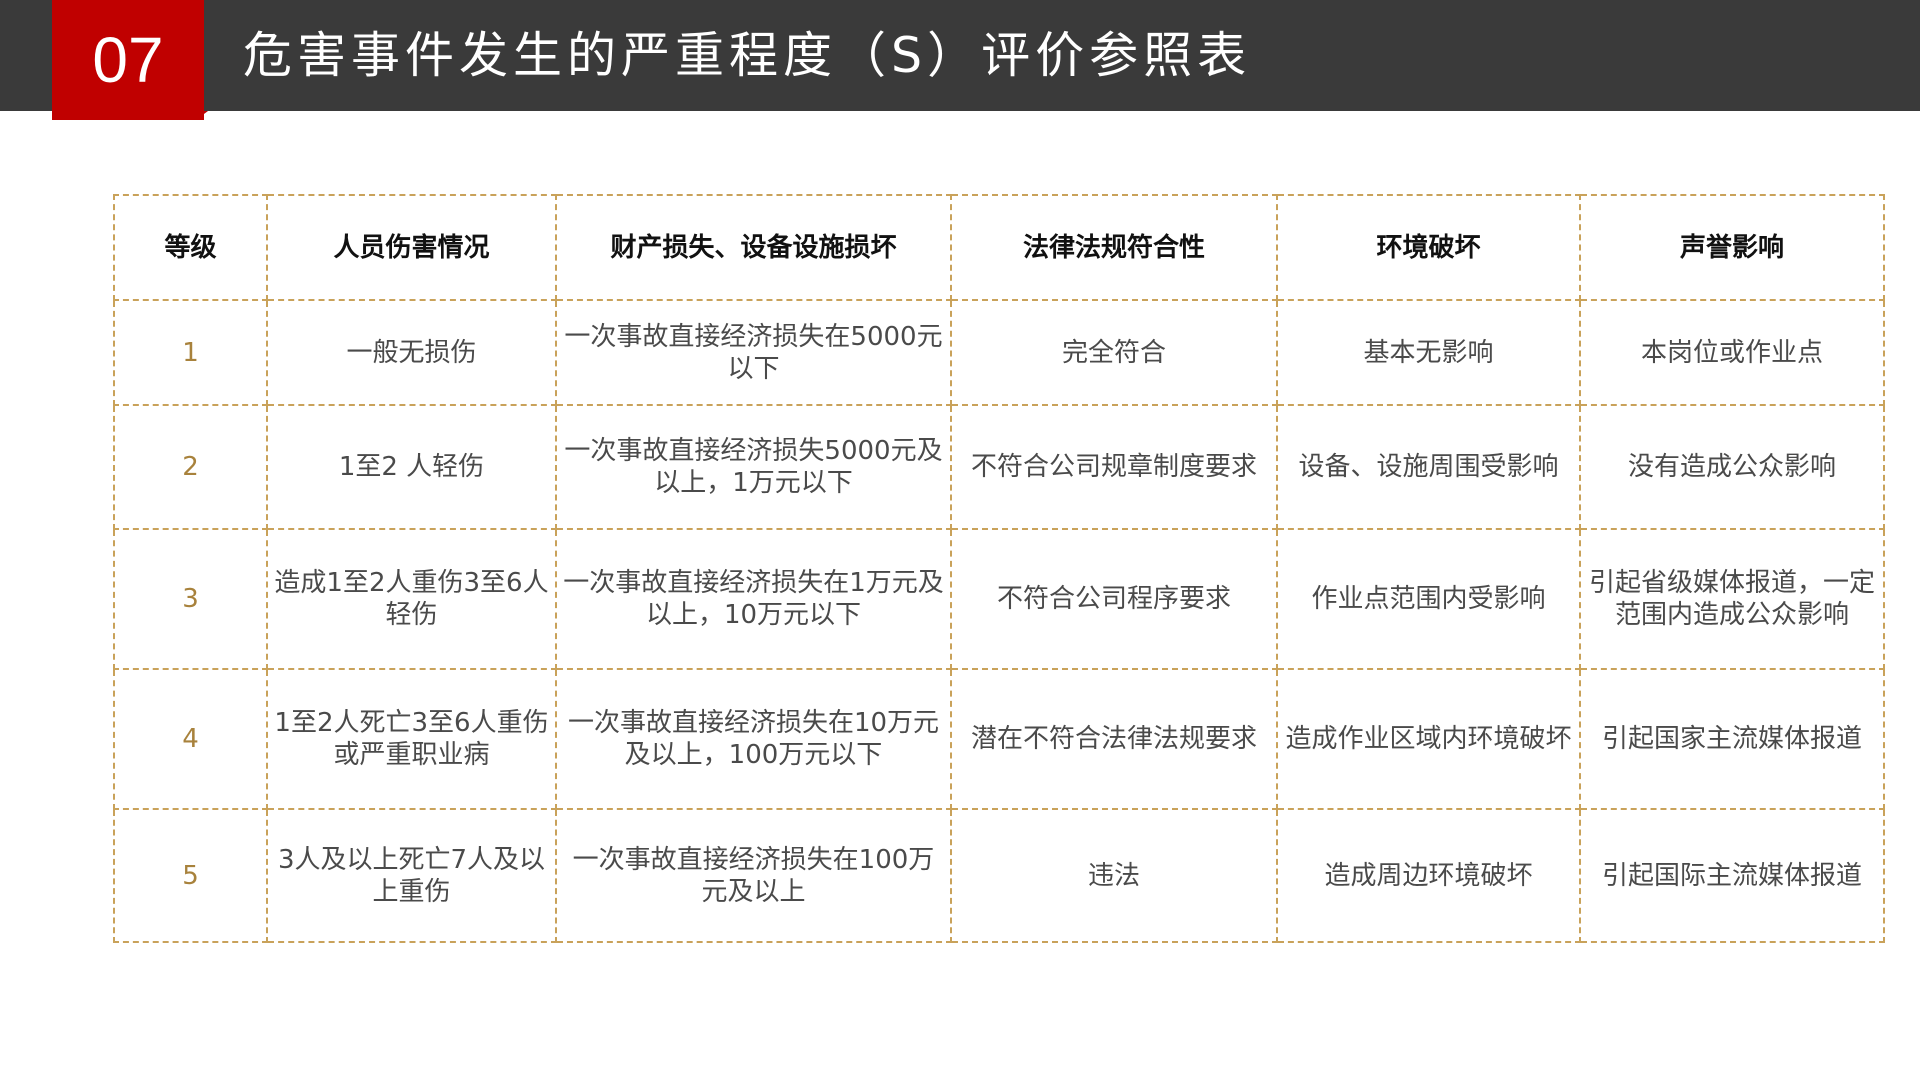  Describe the element at coordinates (1732, 247) in the screenshot. I see `header-reputation-impact: 声誉影响` at that location.